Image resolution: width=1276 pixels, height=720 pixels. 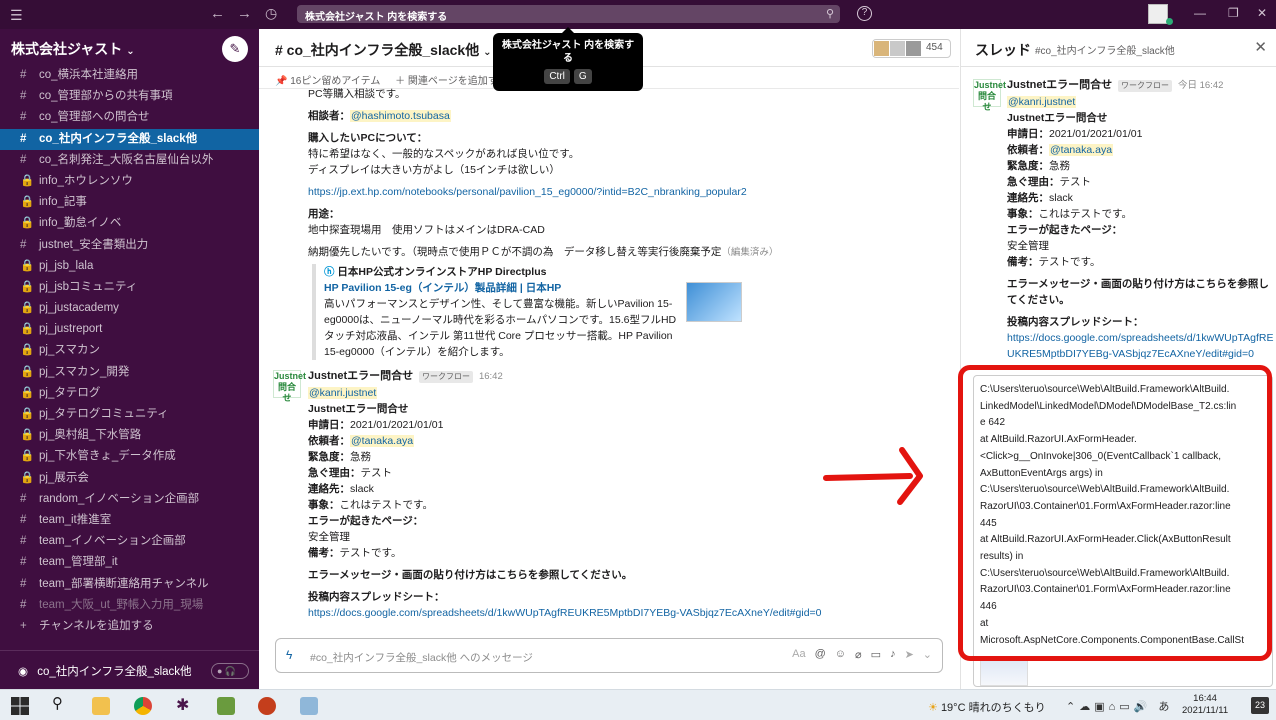 What do you see at coordinates (386, 505) in the screenshot?
I see `value: これはテストです。` at bounding box center [386, 505].